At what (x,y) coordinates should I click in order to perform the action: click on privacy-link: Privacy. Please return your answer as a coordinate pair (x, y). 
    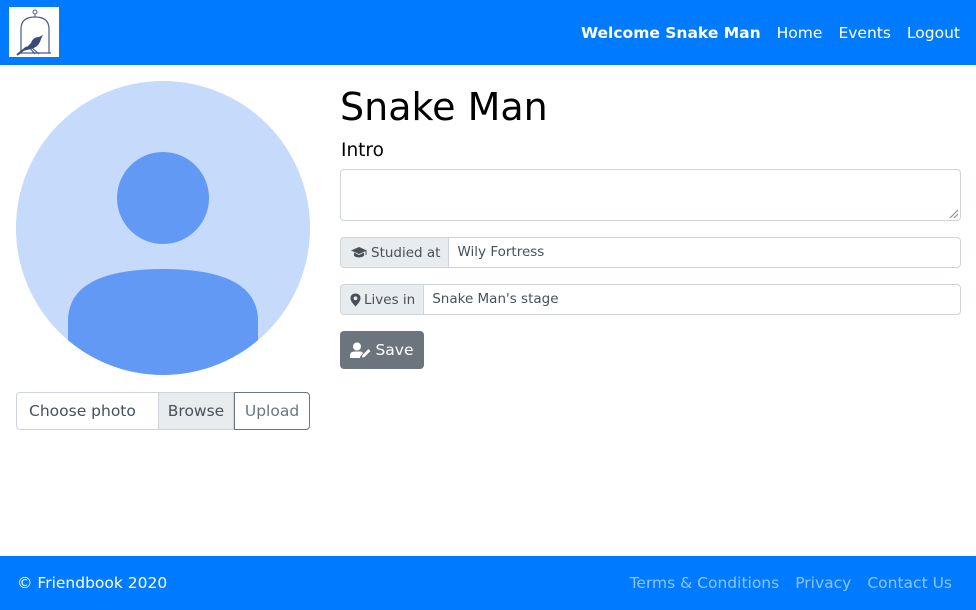
    Looking at the image, I should click on (823, 583).